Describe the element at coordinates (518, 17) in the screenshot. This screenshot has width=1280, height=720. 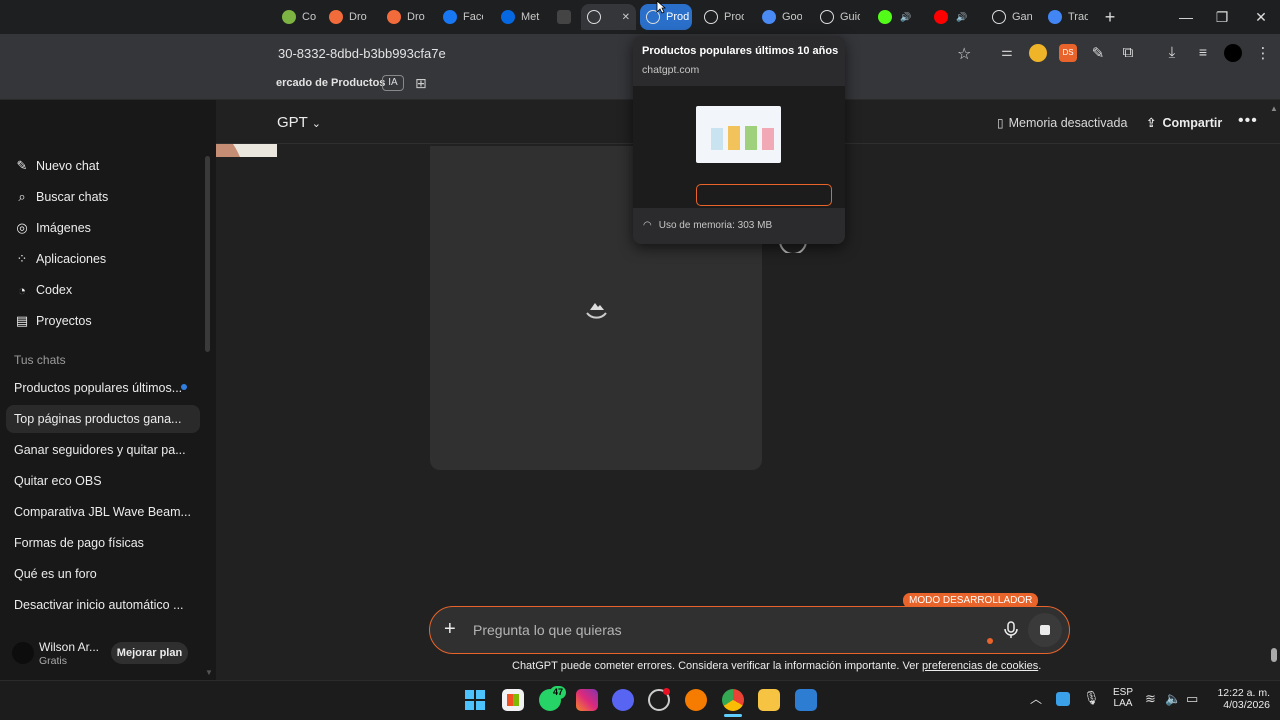
I see `tab-4: Met` at that location.